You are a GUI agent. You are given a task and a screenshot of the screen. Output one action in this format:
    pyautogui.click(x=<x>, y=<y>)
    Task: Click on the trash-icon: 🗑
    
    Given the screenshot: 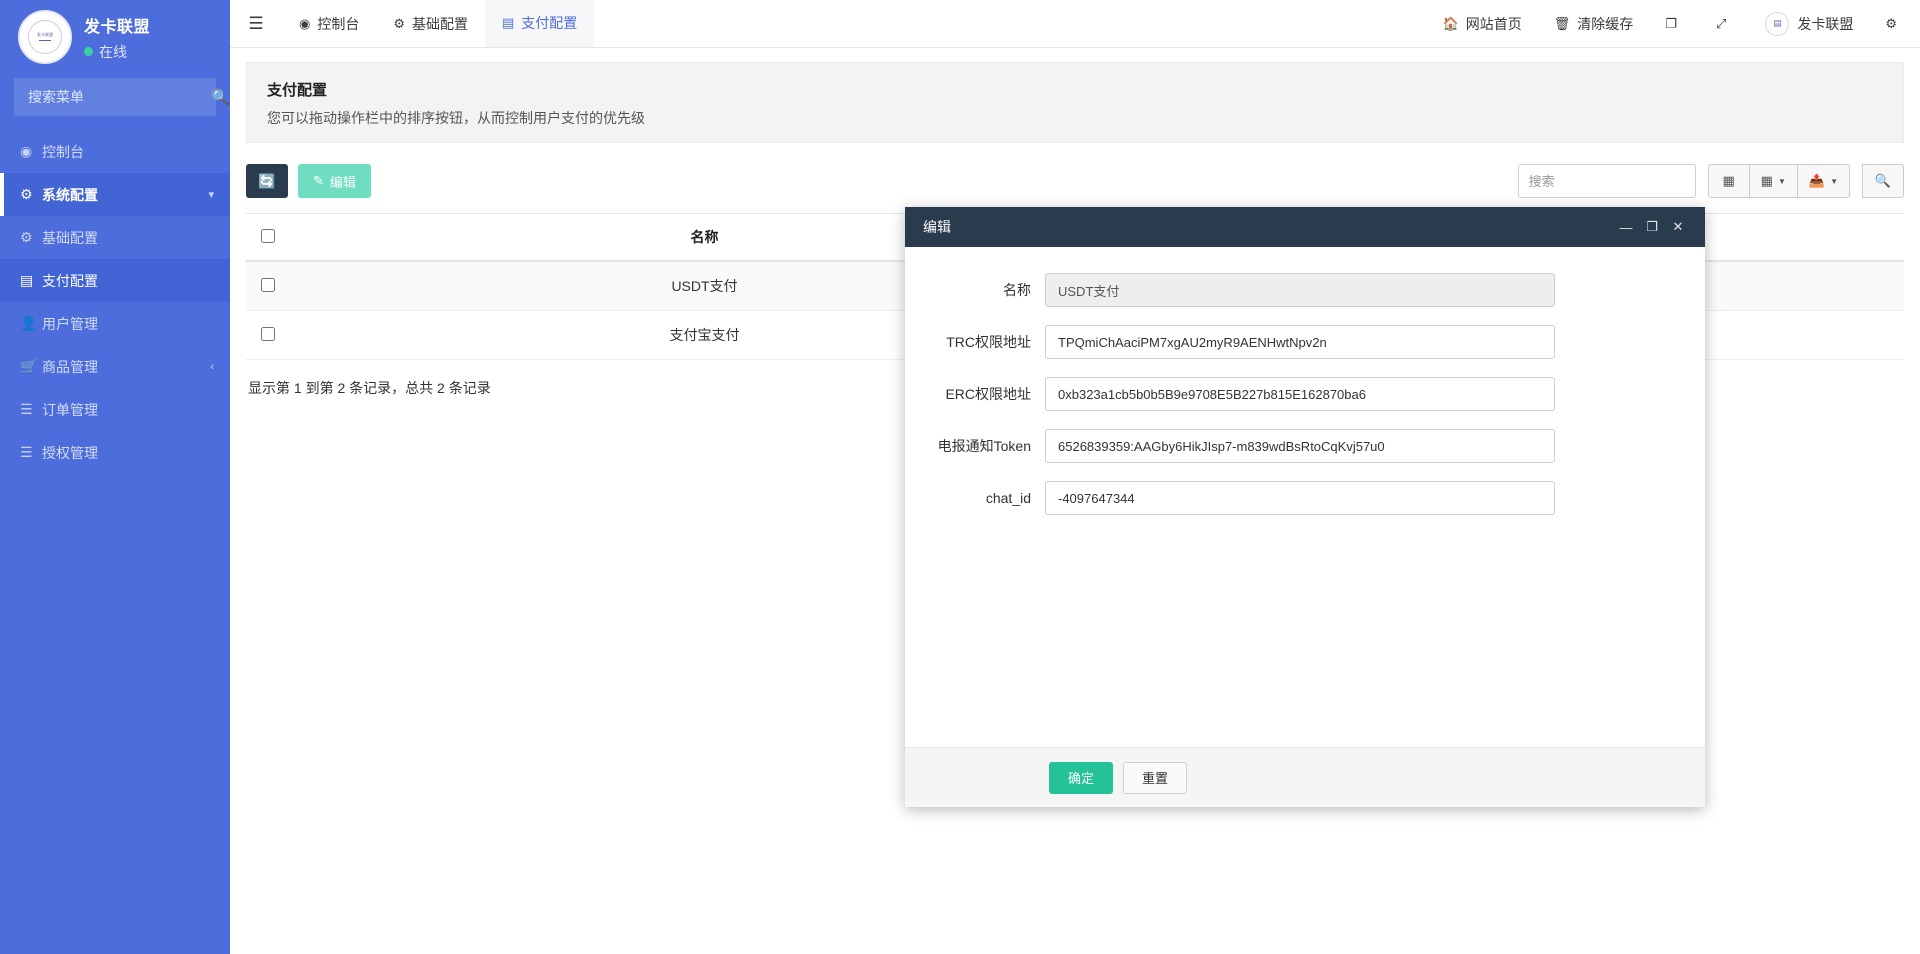 What is the action you would take?
    pyautogui.click(x=1562, y=23)
    